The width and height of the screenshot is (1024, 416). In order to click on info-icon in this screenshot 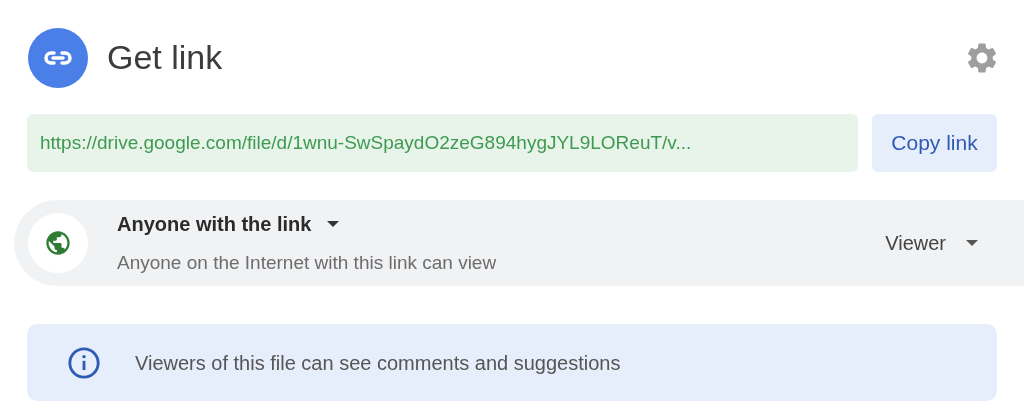, I will do `click(84, 362)`.